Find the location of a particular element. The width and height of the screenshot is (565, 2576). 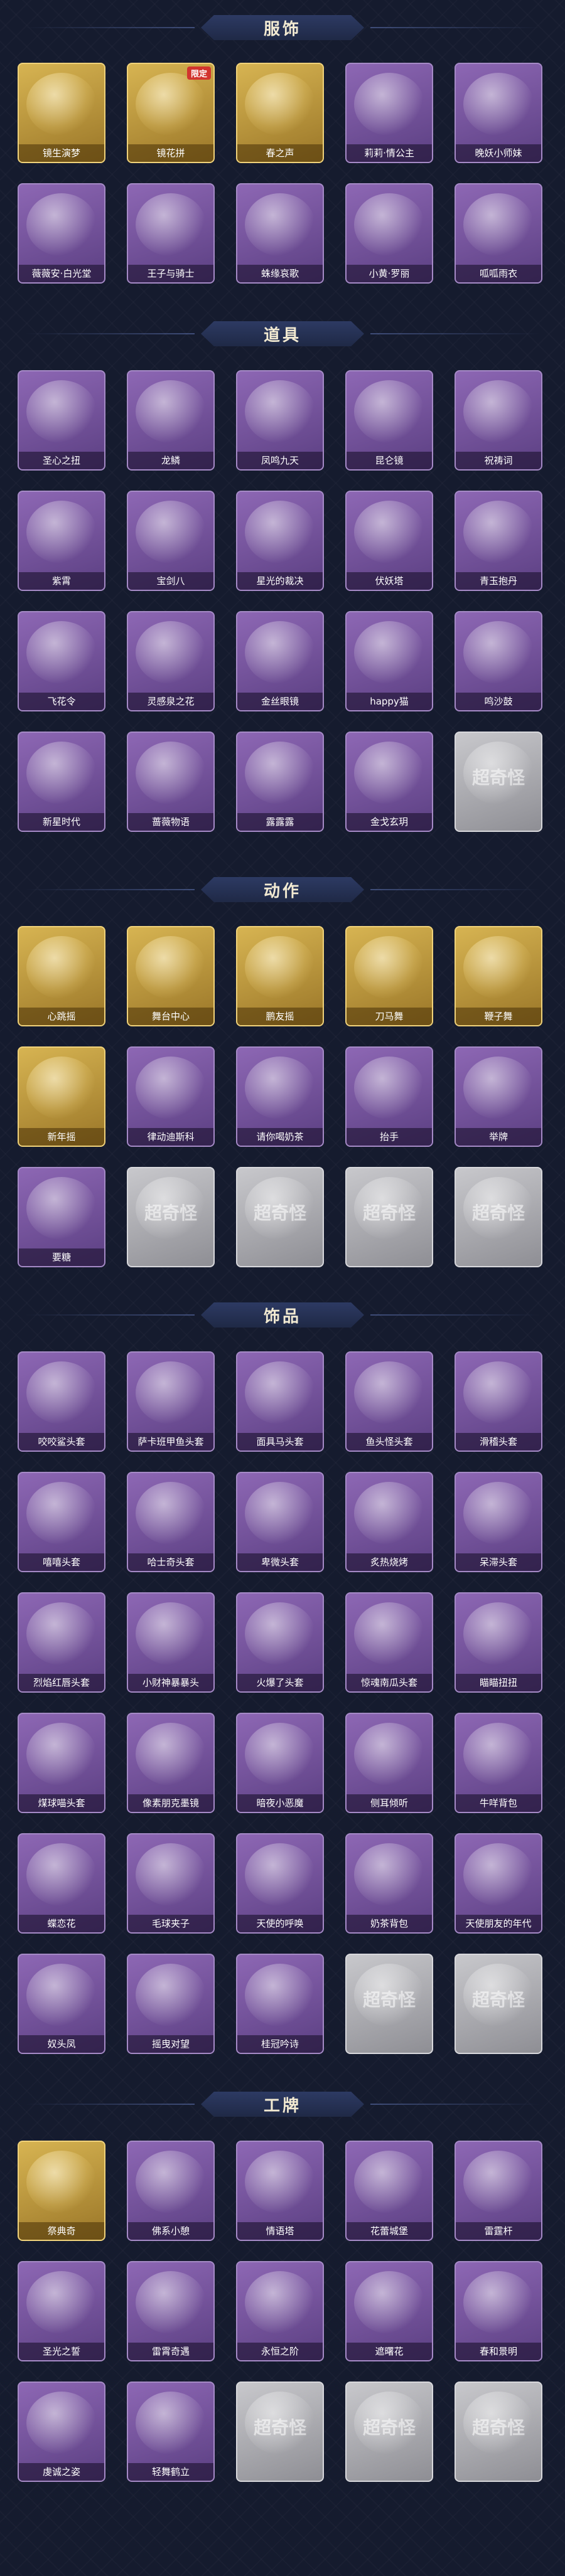

item-card: 晚妖小师妹 is located at coordinates (498, 113).